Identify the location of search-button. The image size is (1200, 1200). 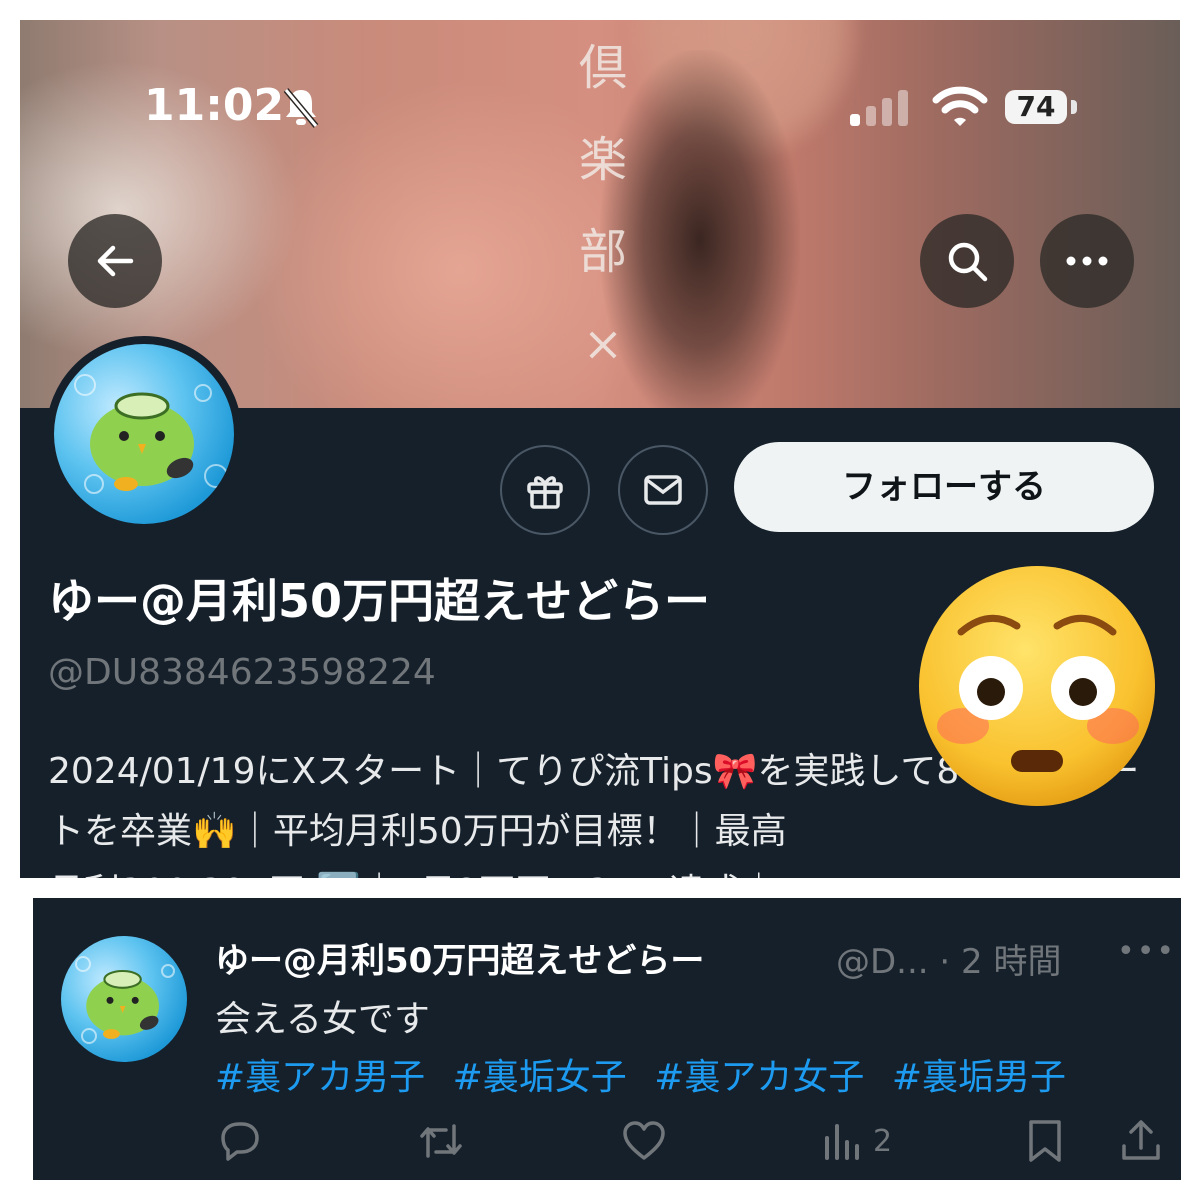
(967, 261).